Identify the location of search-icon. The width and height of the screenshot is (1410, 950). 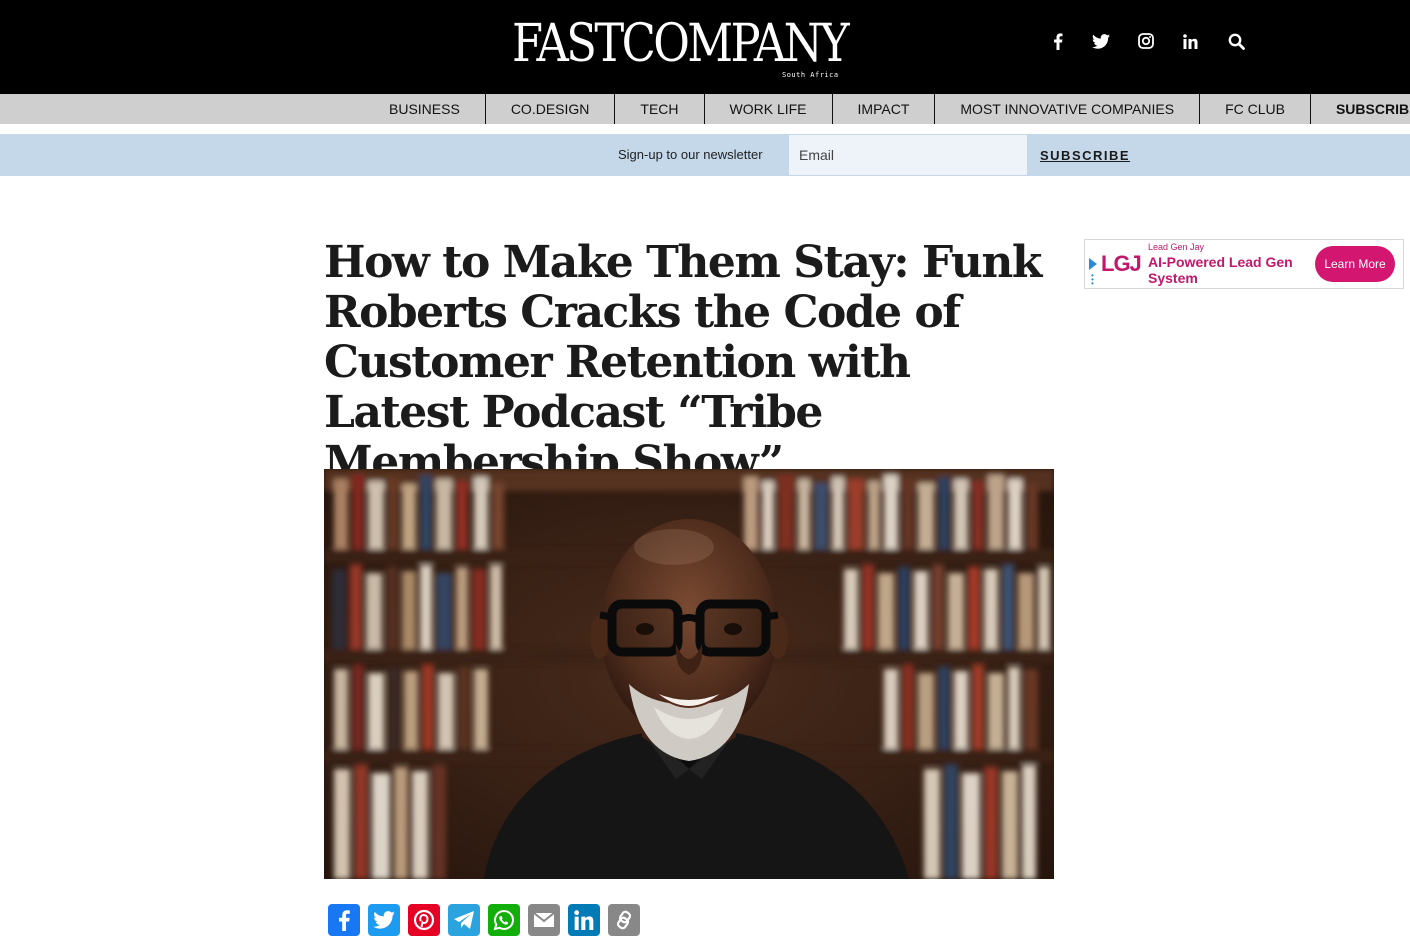
(1236, 41).